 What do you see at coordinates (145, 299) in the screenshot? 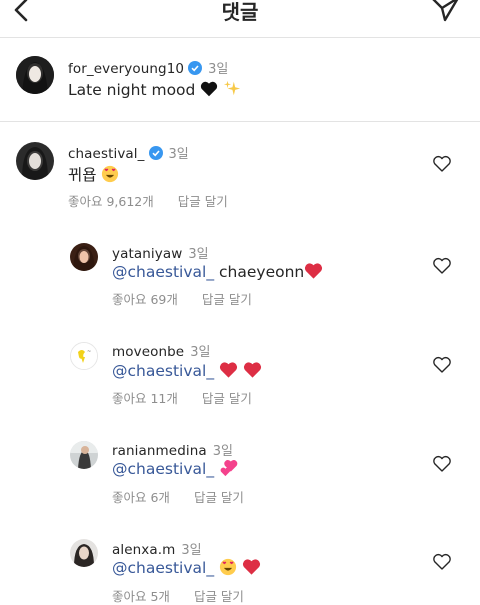
I see `like-count: 좋아요 69개` at bounding box center [145, 299].